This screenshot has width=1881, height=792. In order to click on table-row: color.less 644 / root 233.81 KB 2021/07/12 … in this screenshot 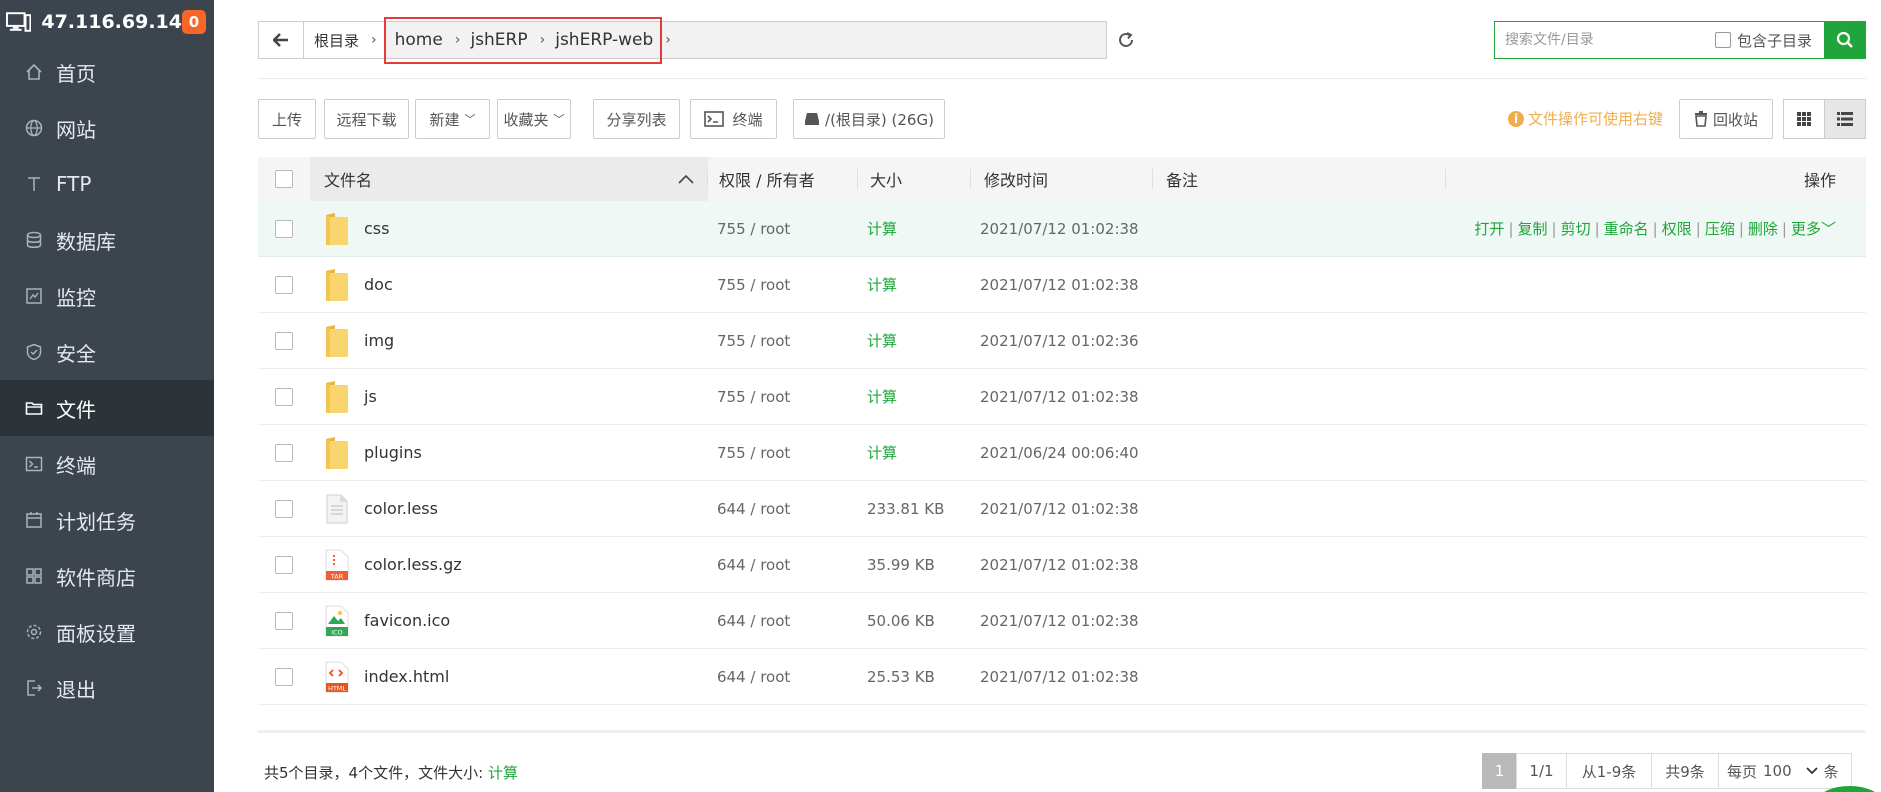, I will do `click(1062, 509)`.